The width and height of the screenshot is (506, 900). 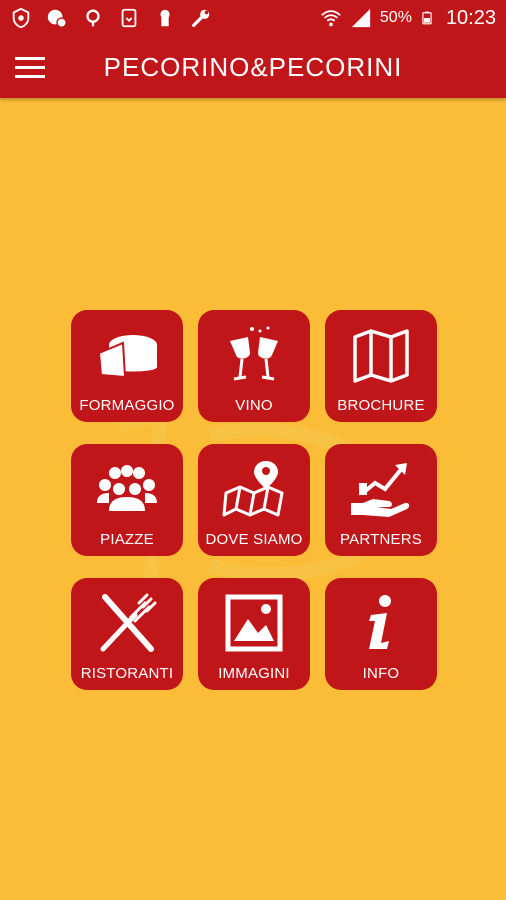 What do you see at coordinates (127, 357) in the screenshot?
I see `cheese-icon` at bounding box center [127, 357].